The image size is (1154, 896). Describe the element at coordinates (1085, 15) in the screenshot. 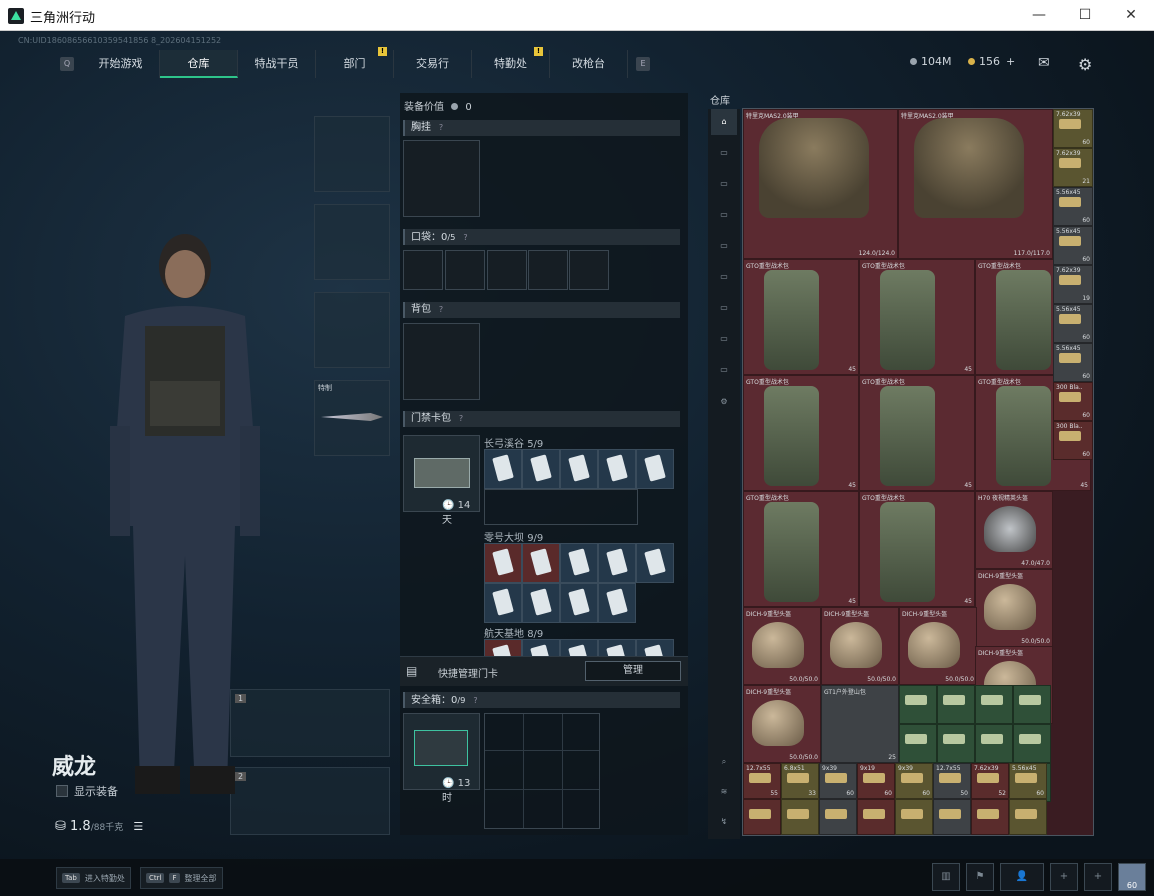

I see `maximize-button: ☐` at that location.